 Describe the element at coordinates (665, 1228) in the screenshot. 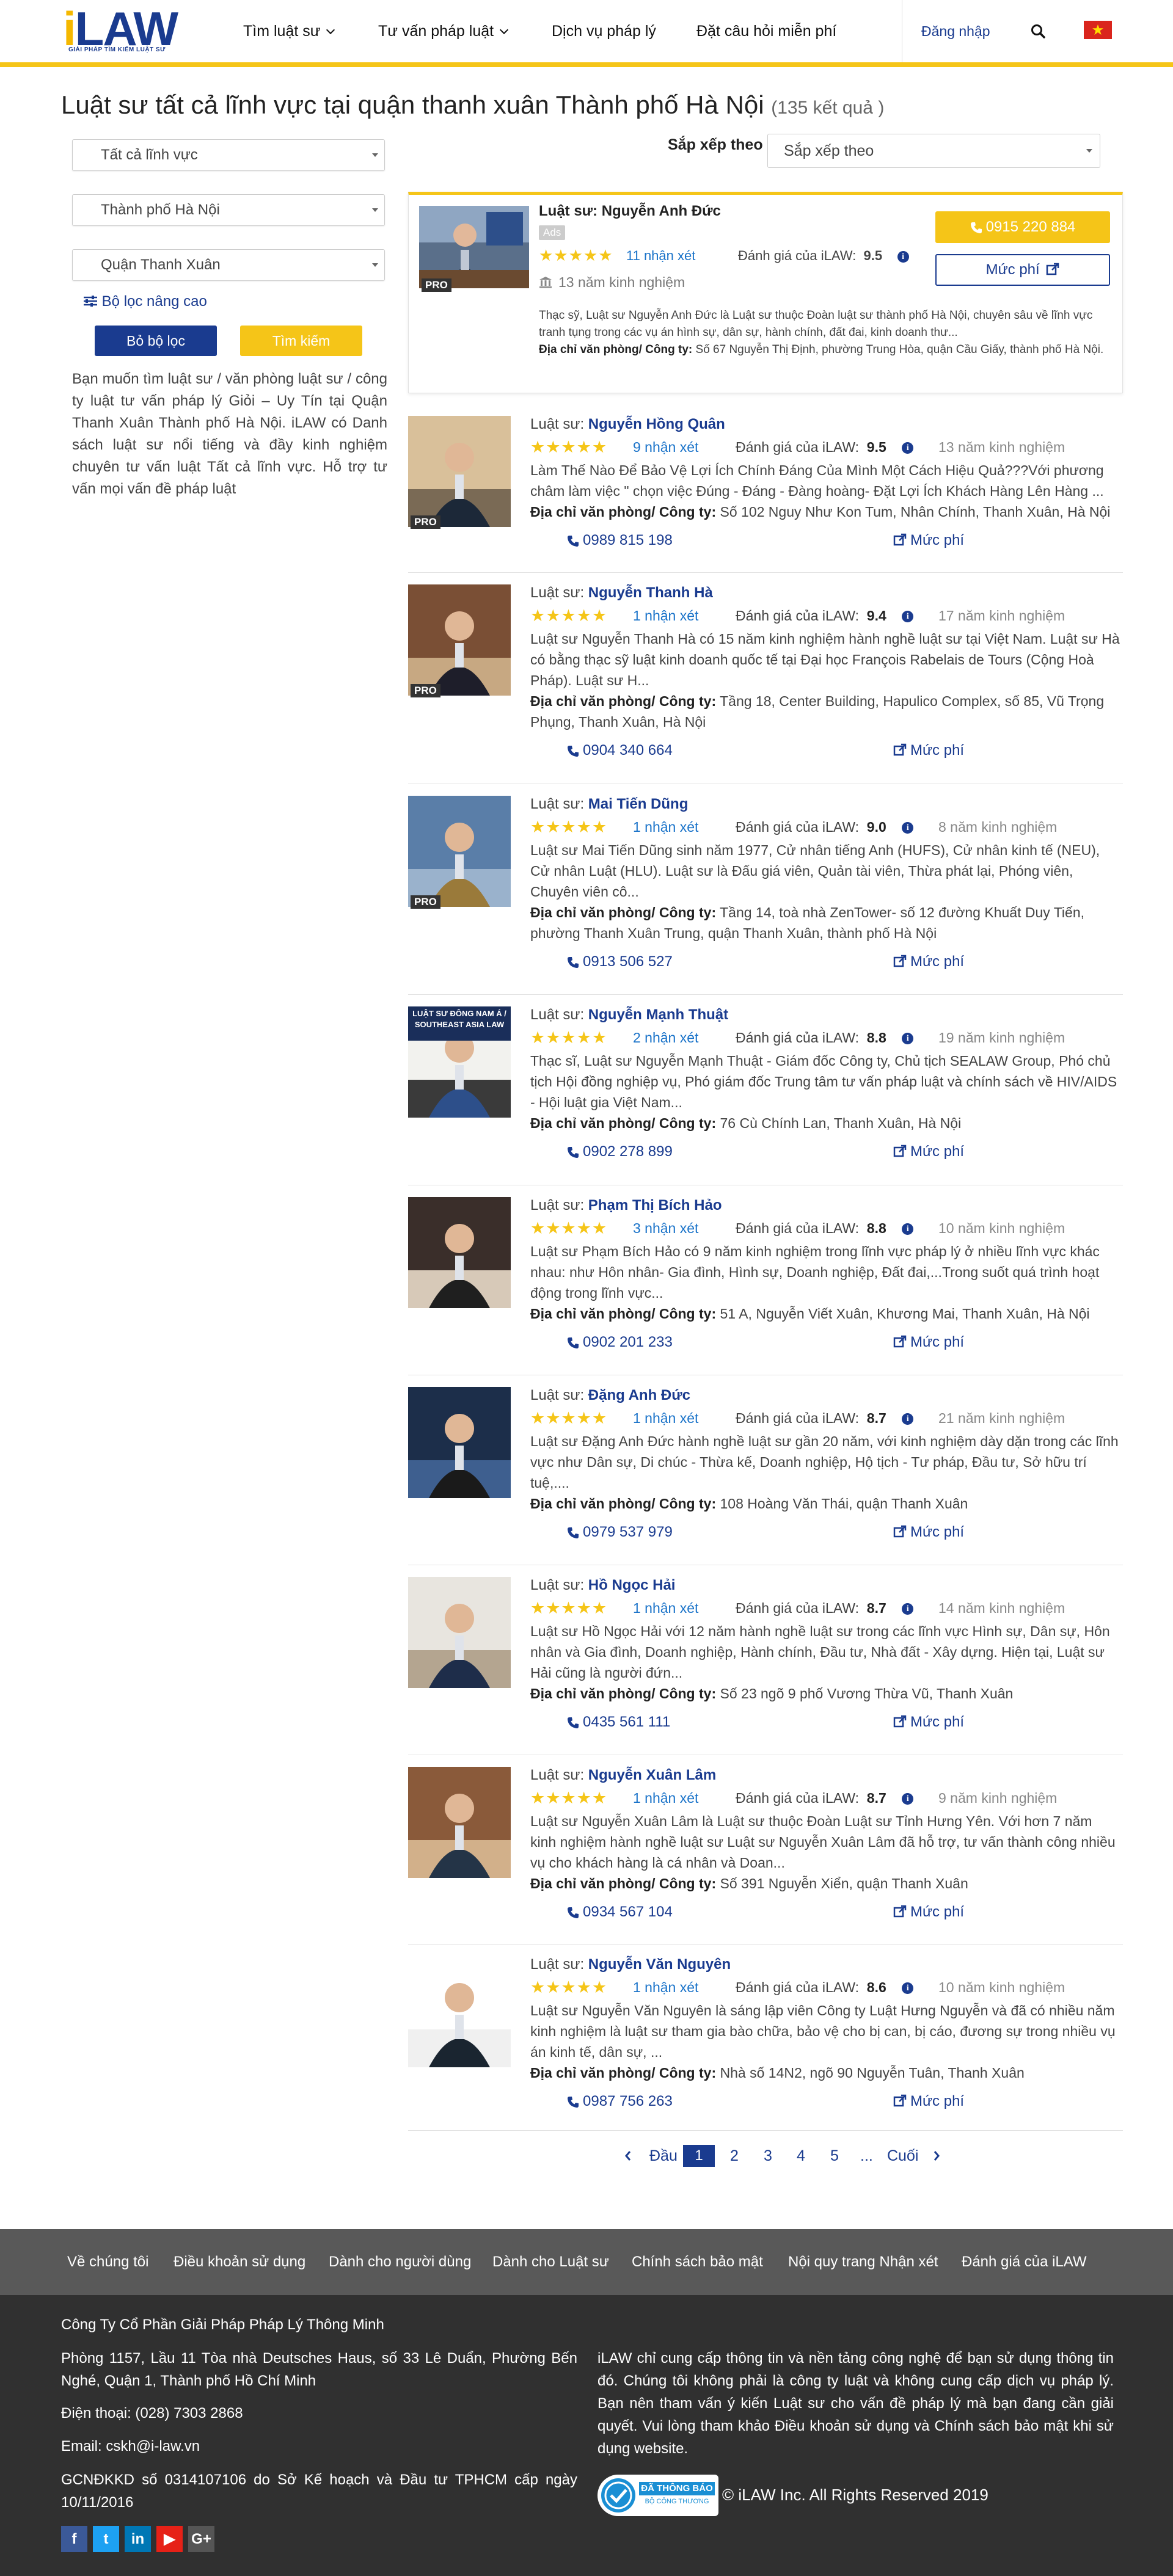

I see `reviews-link: 3 nhận xét` at that location.